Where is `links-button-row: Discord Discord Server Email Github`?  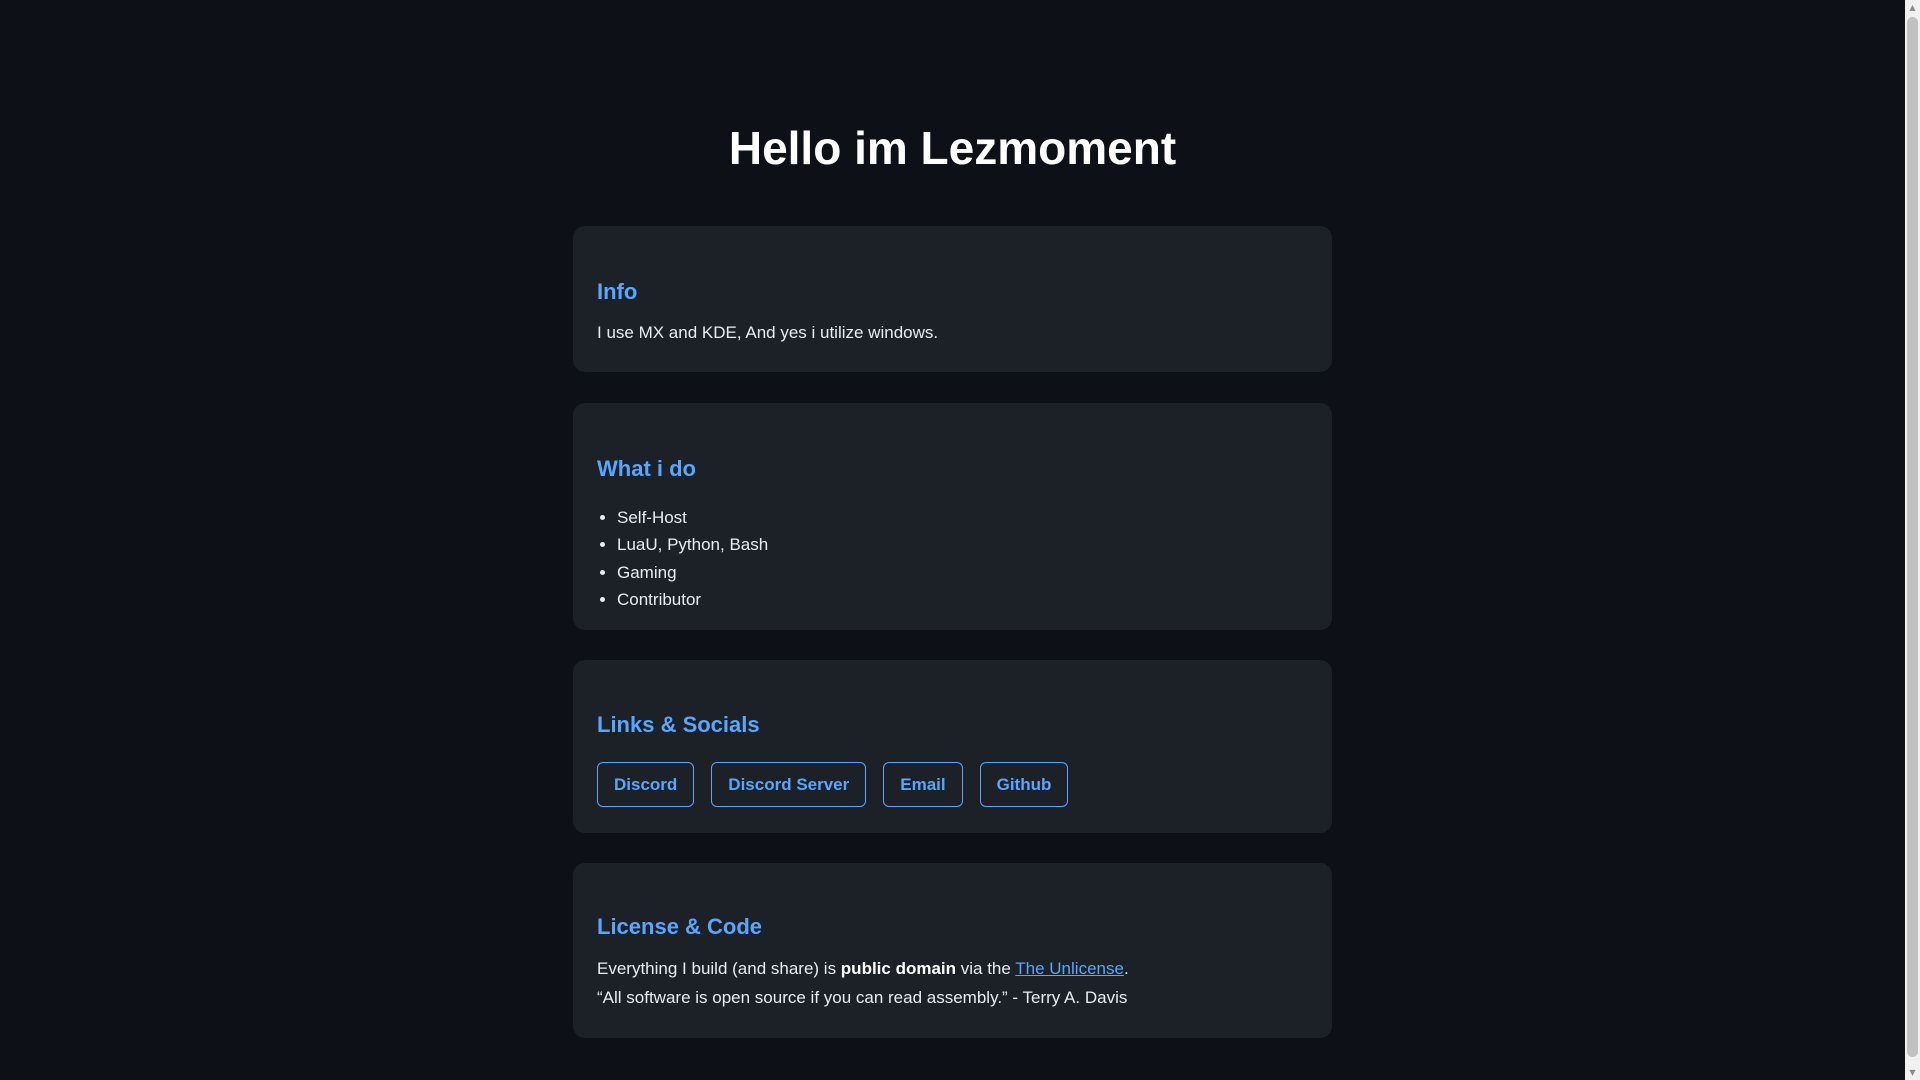 links-button-row: Discord Discord Server Email Github is located at coordinates (833, 784).